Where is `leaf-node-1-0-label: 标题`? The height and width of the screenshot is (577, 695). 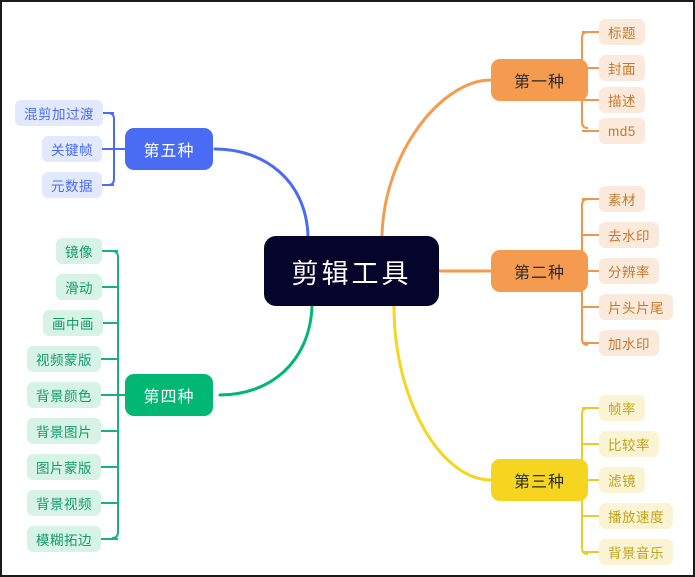
leaf-node-1-0-label: 标题 is located at coordinates (622, 33).